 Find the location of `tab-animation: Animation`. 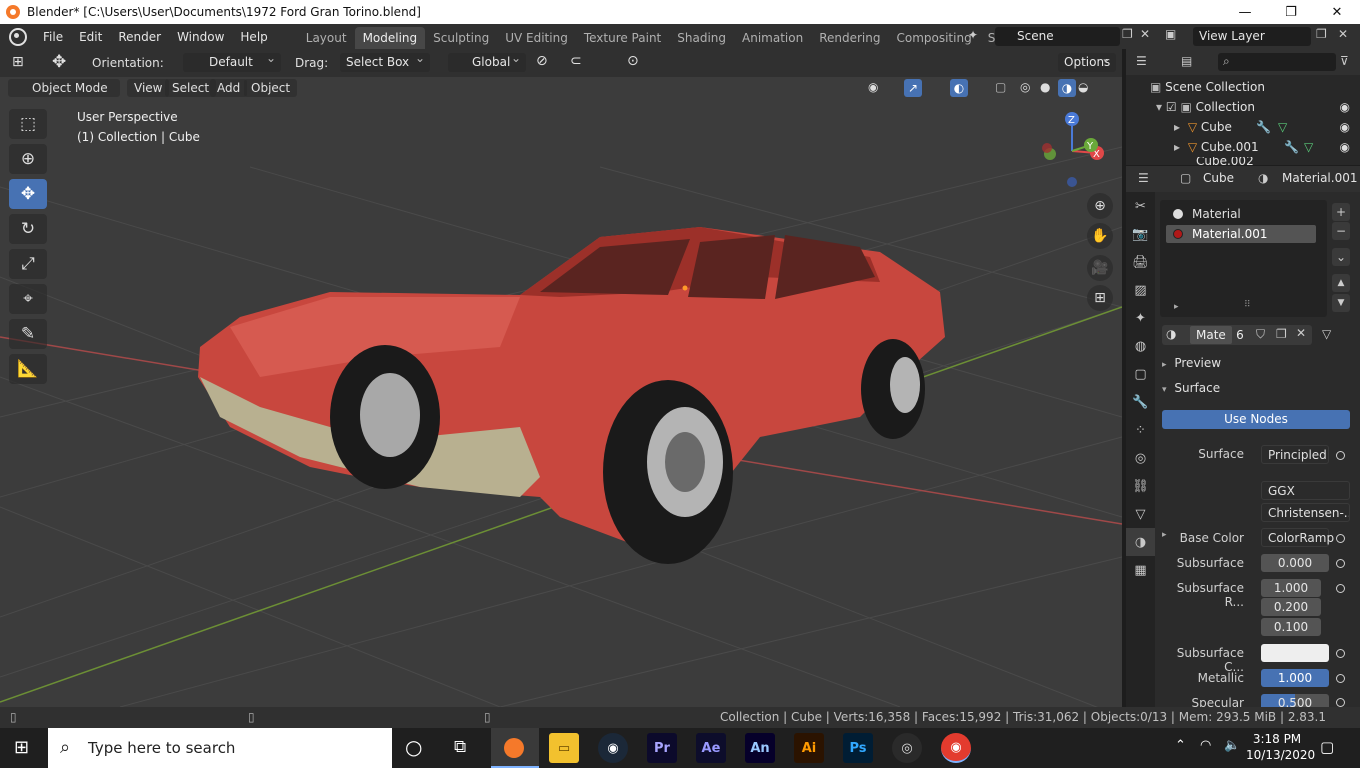

tab-animation: Animation is located at coordinates (772, 38).